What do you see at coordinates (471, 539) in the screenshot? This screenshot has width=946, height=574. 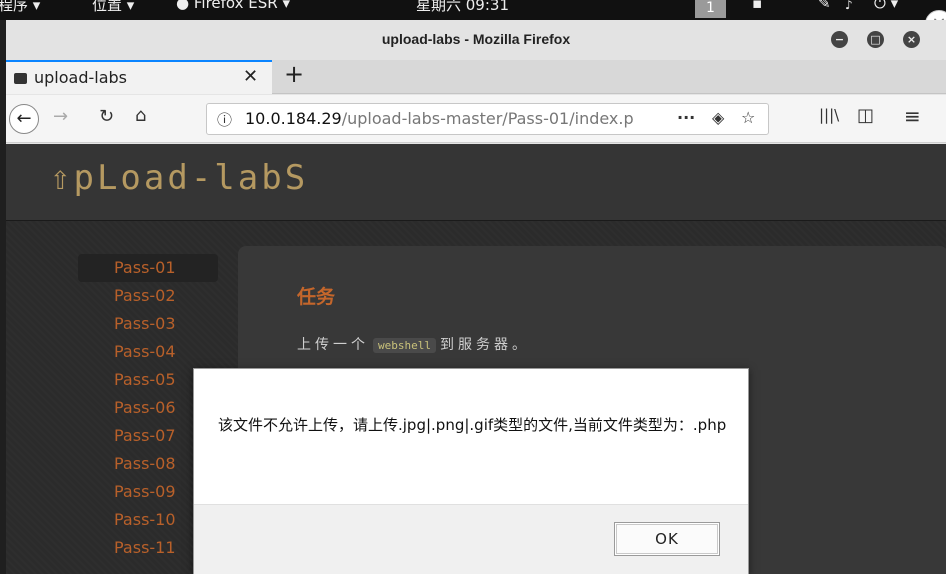 I see `dialog-footer: OK` at bounding box center [471, 539].